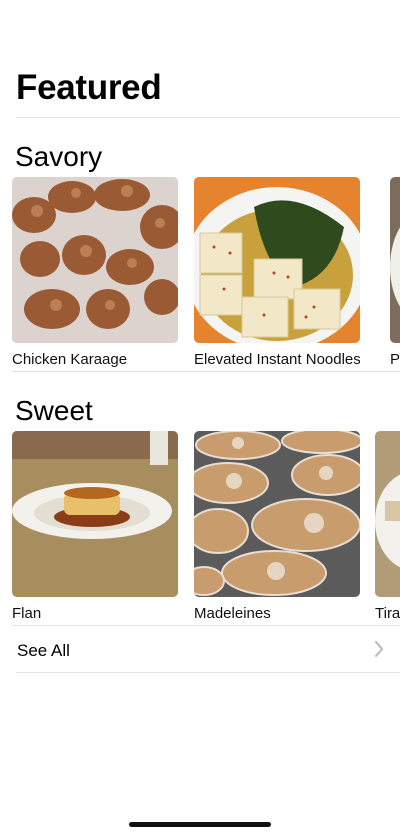  What do you see at coordinates (395, 260) in the screenshot?
I see `bowl-photo` at bounding box center [395, 260].